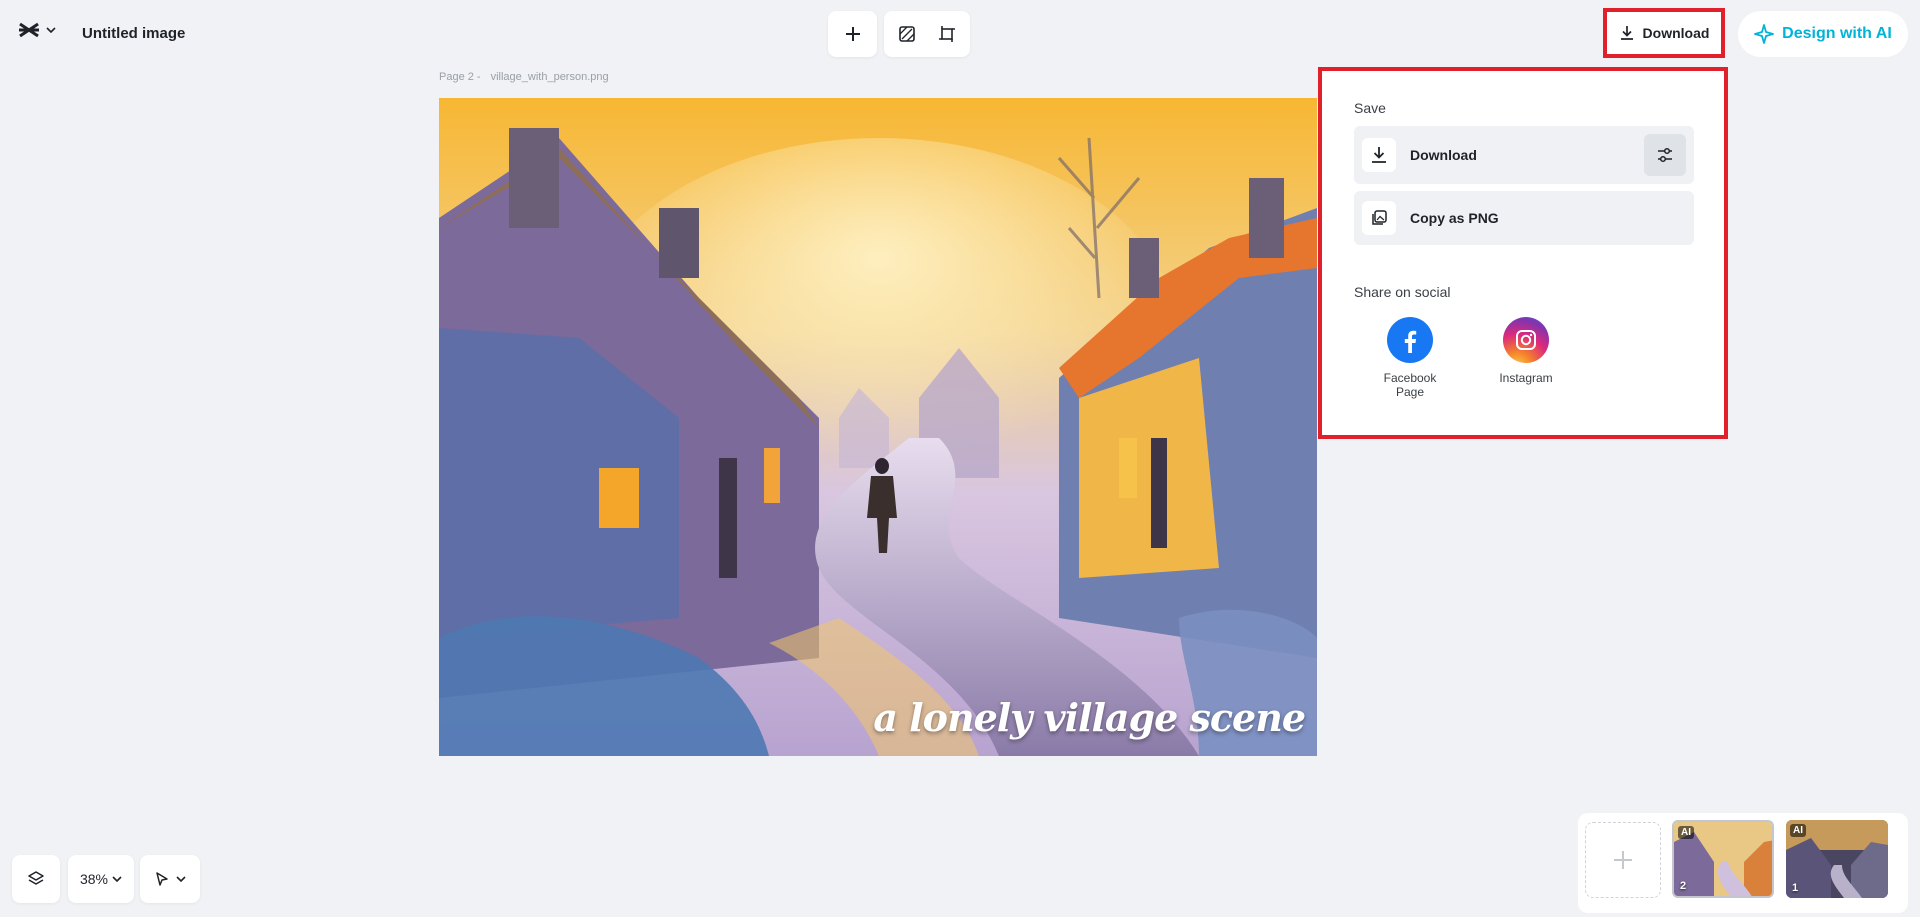  What do you see at coordinates (133, 33) in the screenshot?
I see `document-title: Untitled image` at bounding box center [133, 33].